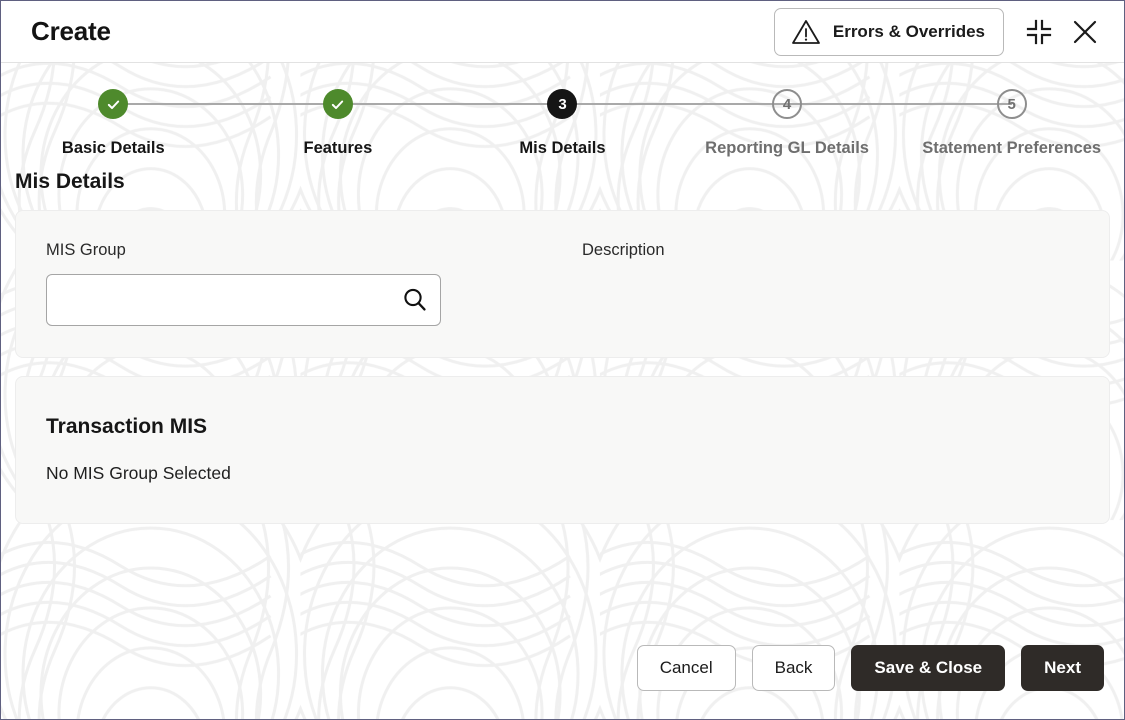 Image resolution: width=1125 pixels, height=720 pixels. Describe the element at coordinates (1039, 32) in the screenshot. I see `collapse-icon` at that location.